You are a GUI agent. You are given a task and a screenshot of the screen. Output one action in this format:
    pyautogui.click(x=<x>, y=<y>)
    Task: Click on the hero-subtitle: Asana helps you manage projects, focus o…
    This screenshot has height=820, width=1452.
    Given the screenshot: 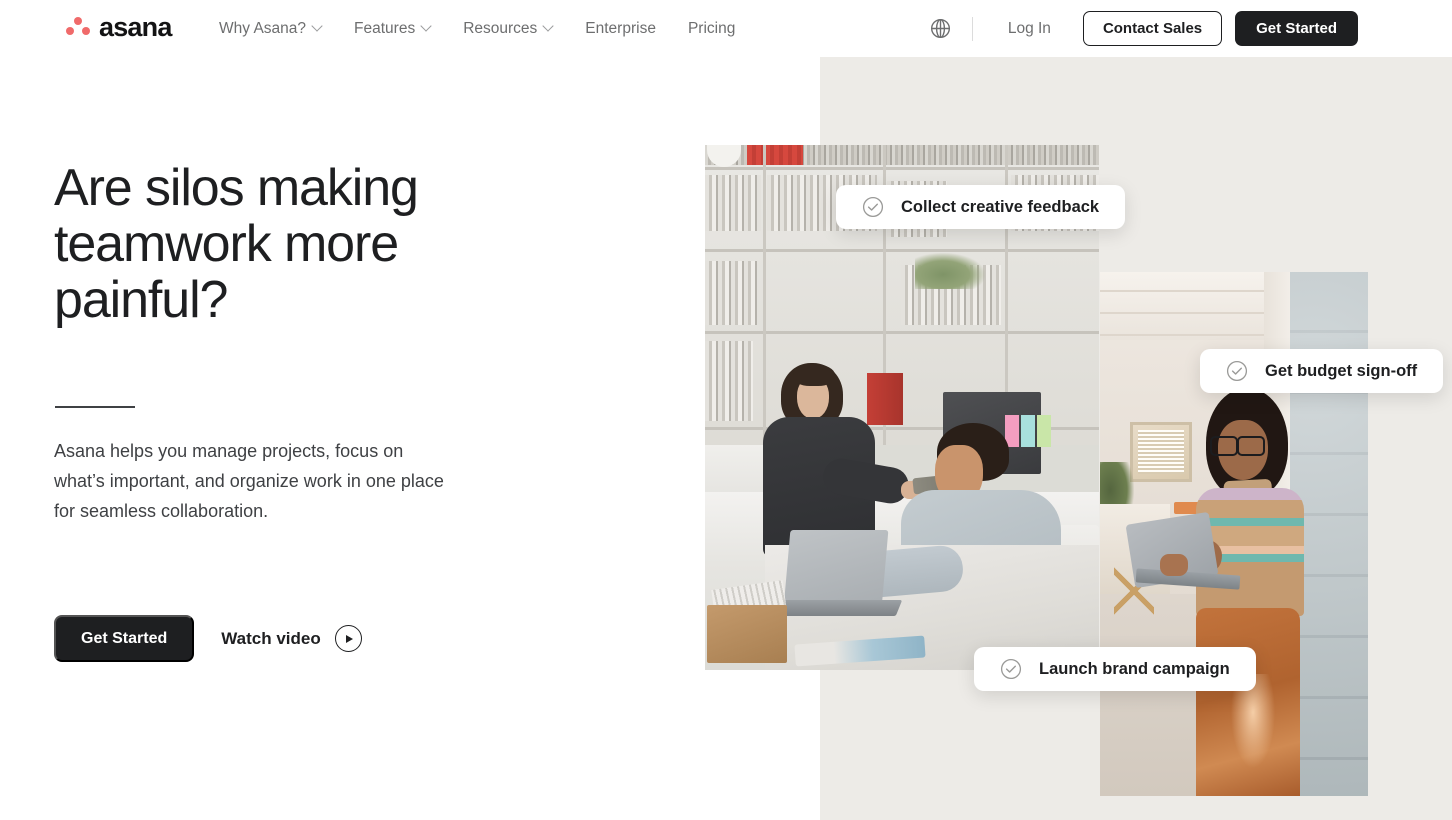 What is the action you would take?
    pyautogui.click(x=249, y=481)
    